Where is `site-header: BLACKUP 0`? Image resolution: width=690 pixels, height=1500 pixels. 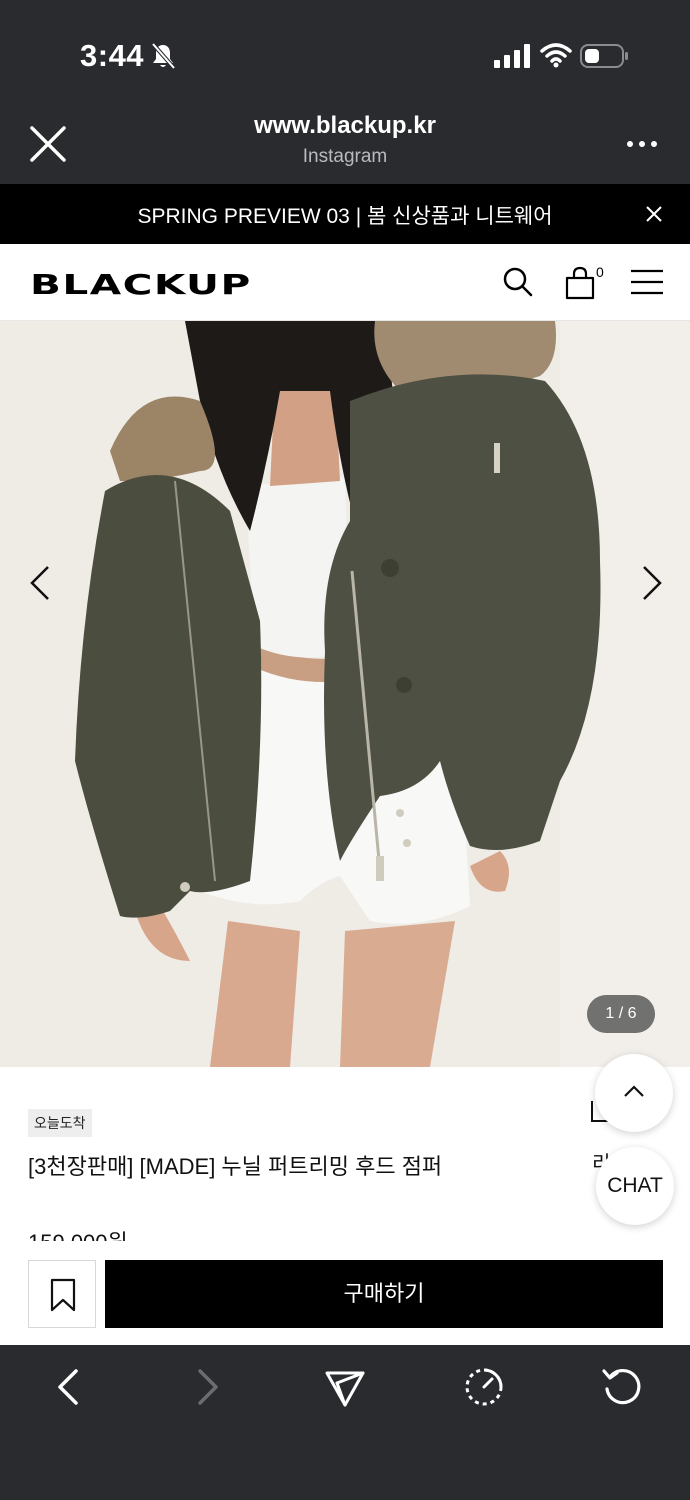 site-header: BLACKUP 0 is located at coordinates (345, 282).